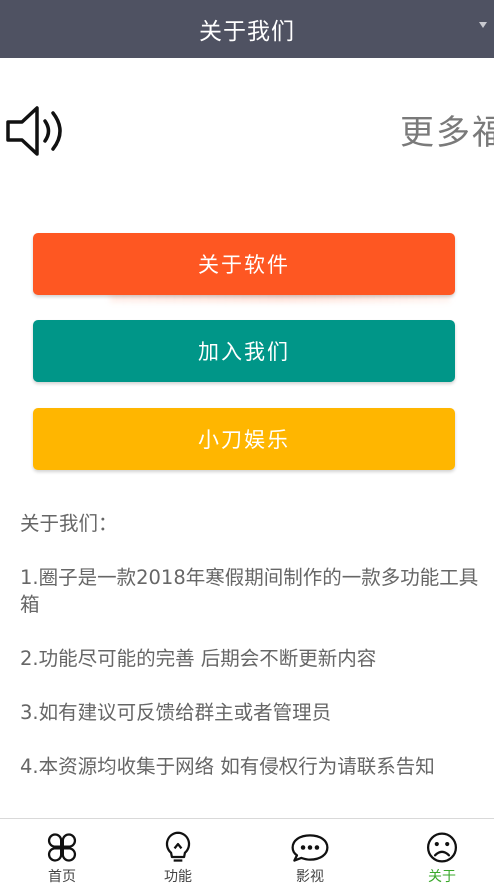 The image size is (494, 886). What do you see at coordinates (34, 131) in the screenshot?
I see `speaker-icon` at bounding box center [34, 131].